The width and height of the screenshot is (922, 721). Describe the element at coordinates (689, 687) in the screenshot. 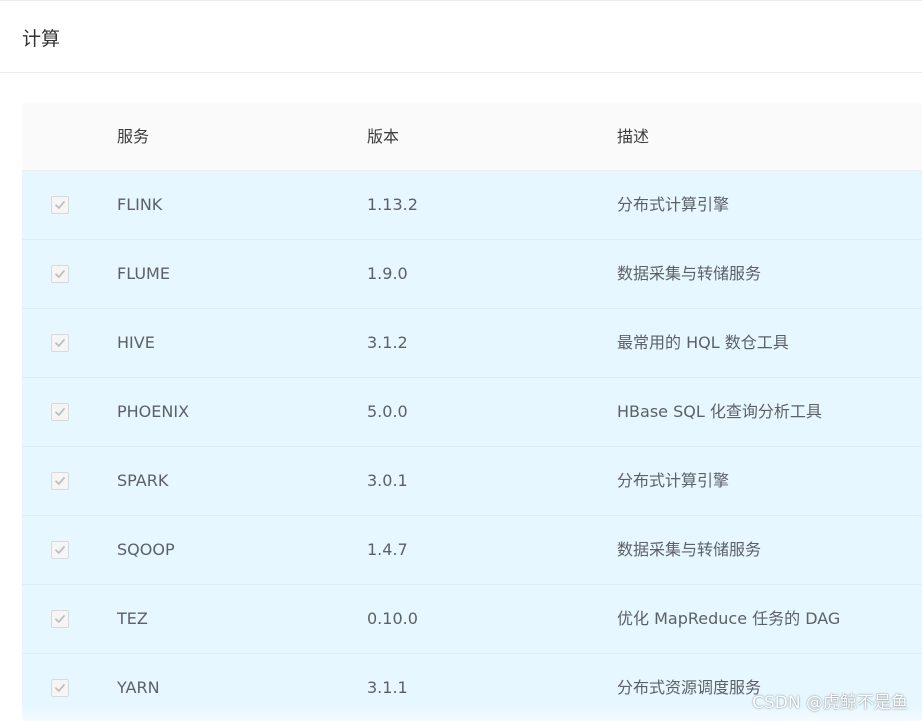

I see `cell-description: 分布式资源调度服务` at that location.